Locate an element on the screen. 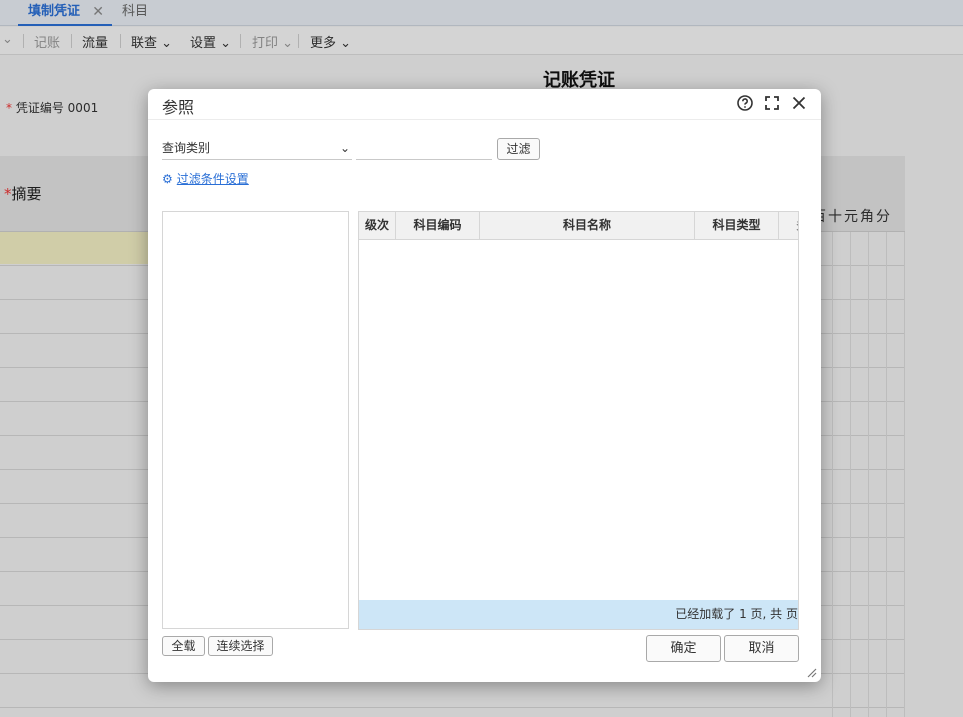  column-header-account-code: 科目编码 is located at coordinates (438, 226).